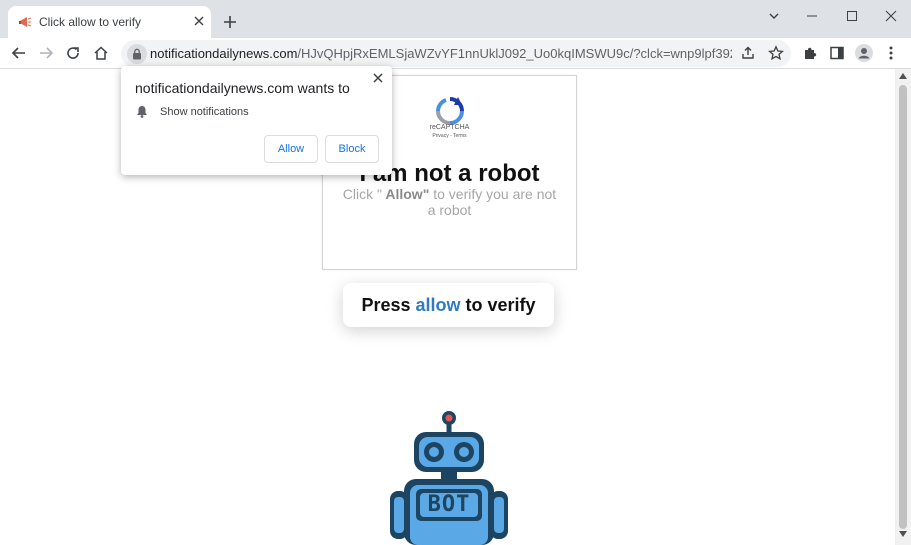  I want to click on forward-icon, so click(47, 53).